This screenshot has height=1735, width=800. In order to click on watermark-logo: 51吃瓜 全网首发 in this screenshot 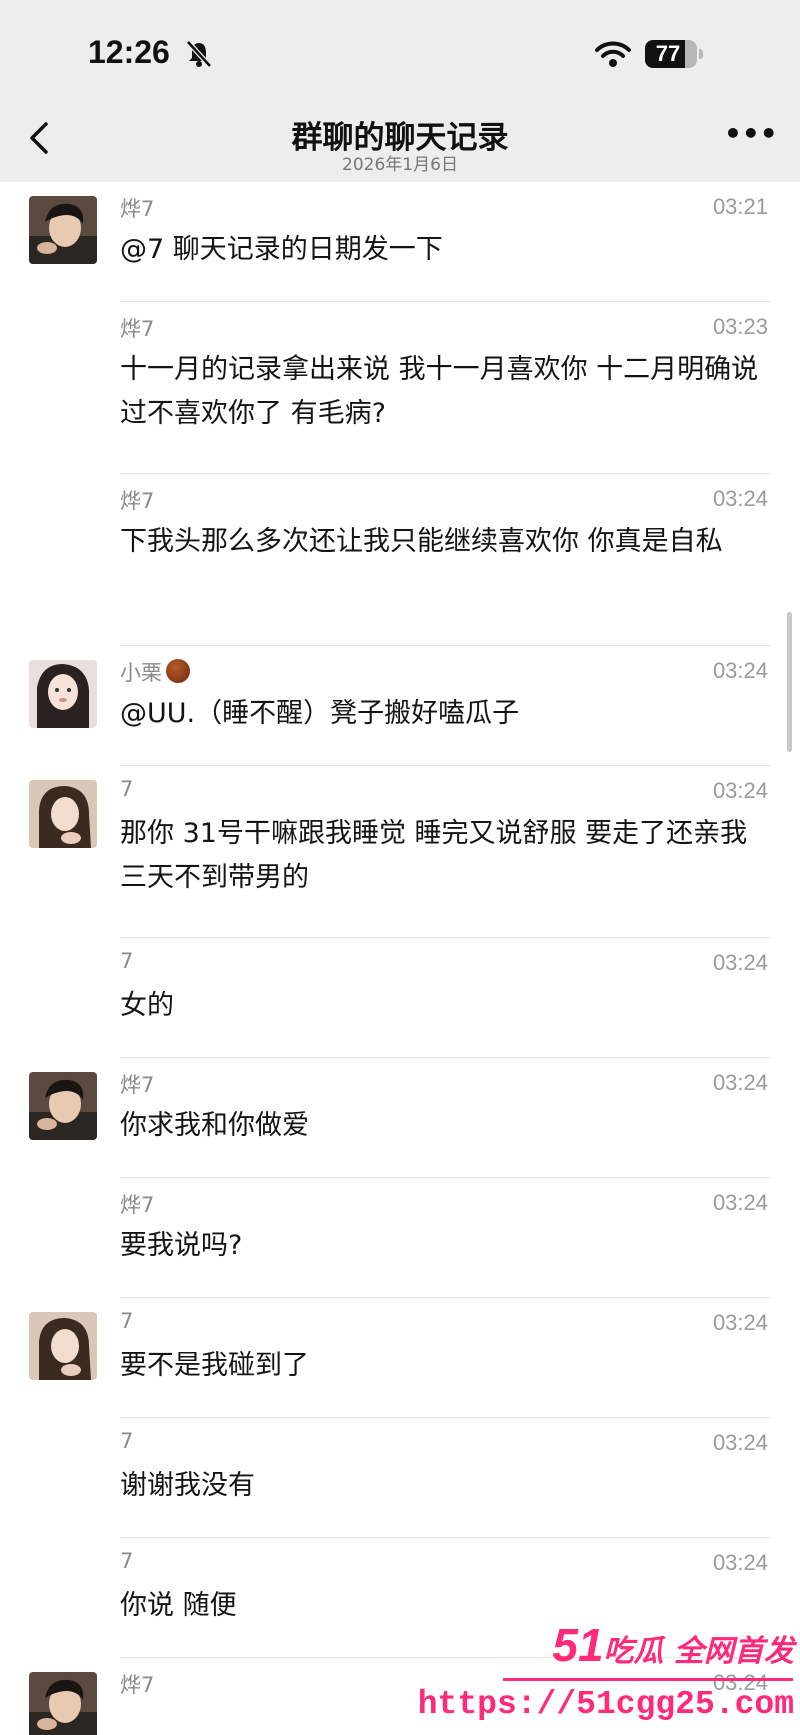, I will do `click(673, 1645)`.